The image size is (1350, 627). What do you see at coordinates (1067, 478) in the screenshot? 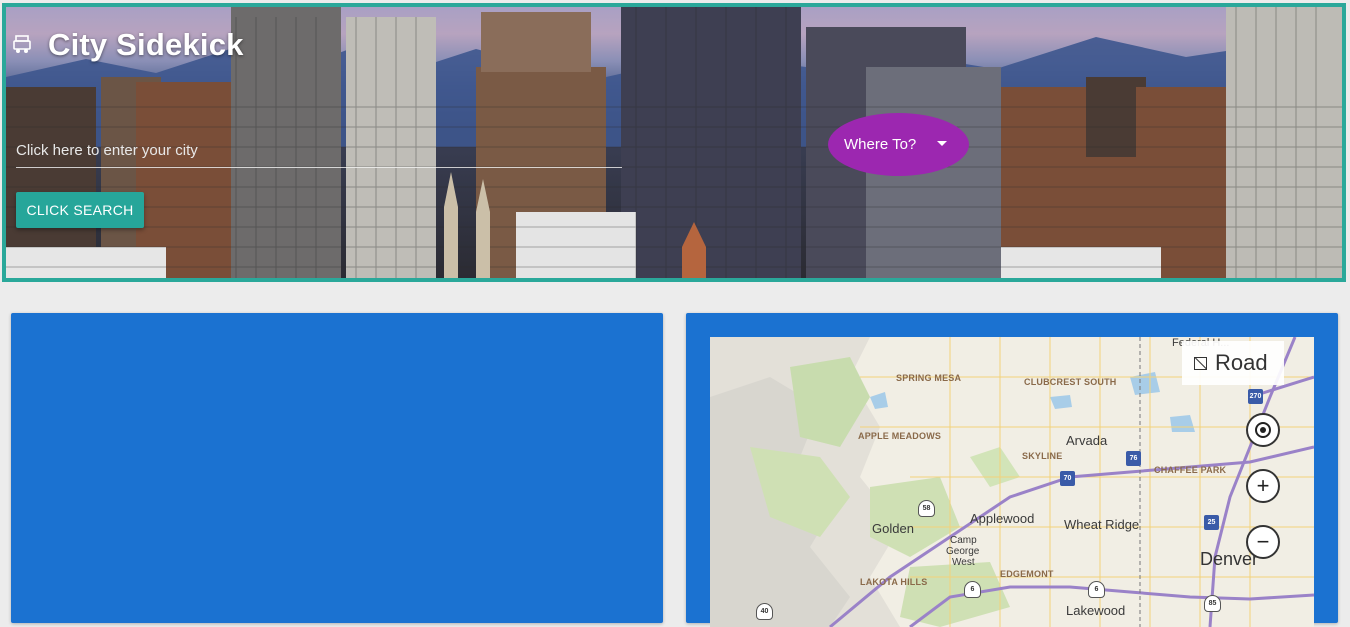
I see `highway-shield: 70` at bounding box center [1067, 478].